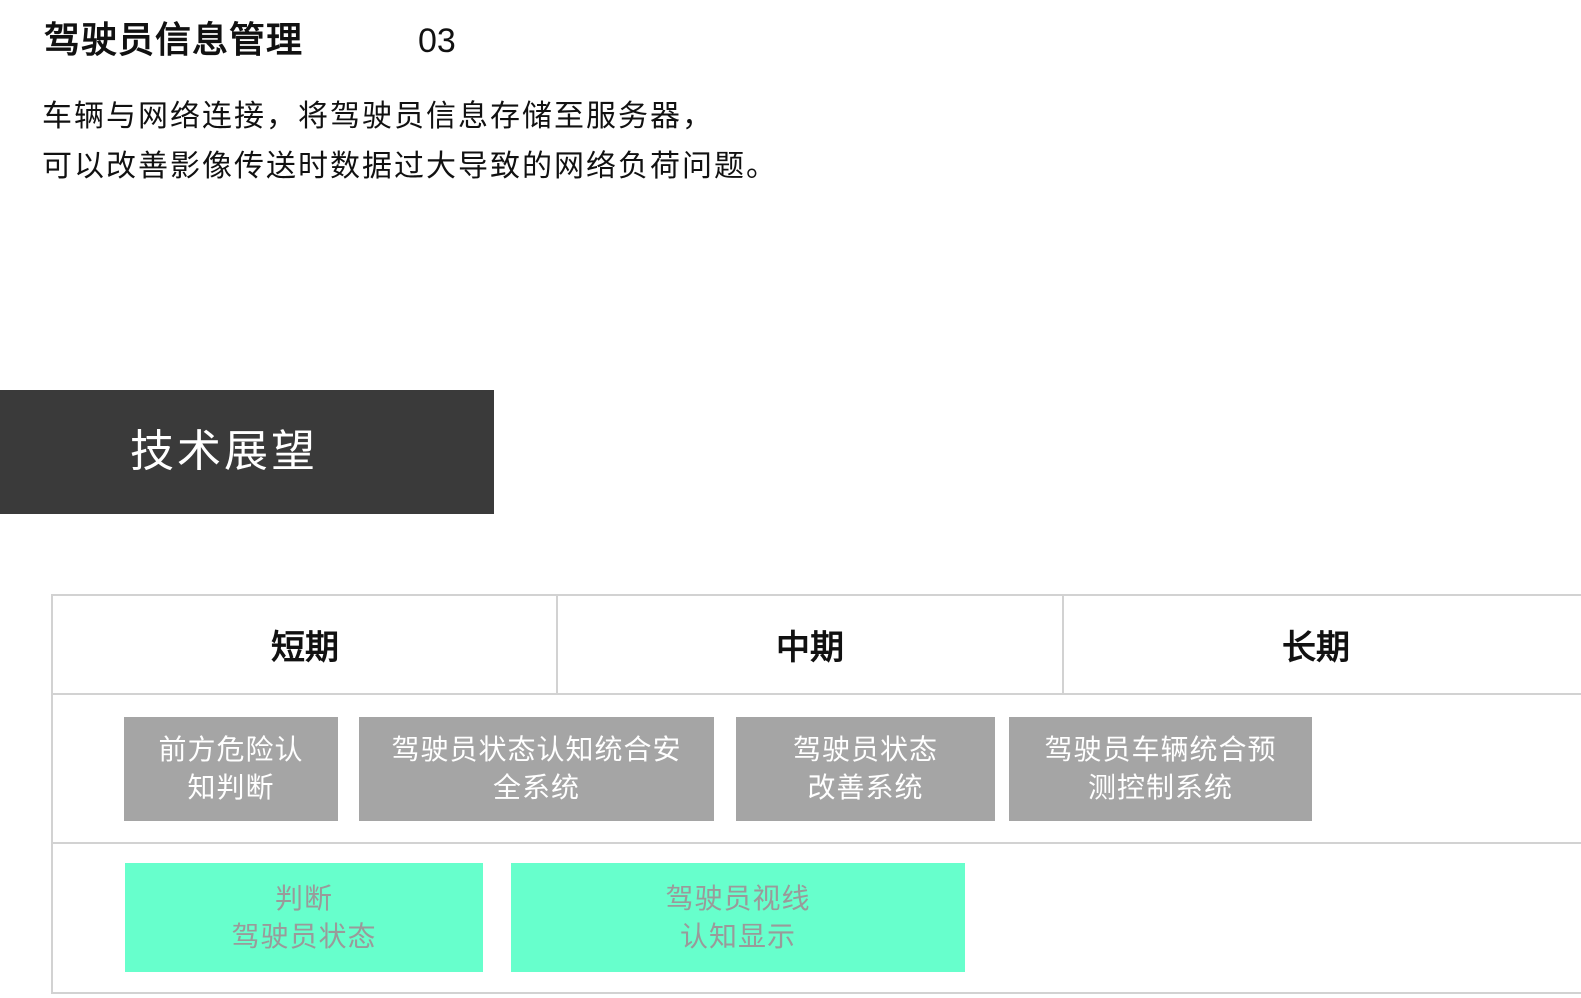 The height and width of the screenshot is (998, 1581). I want to click on section-number: 03, so click(437, 41).